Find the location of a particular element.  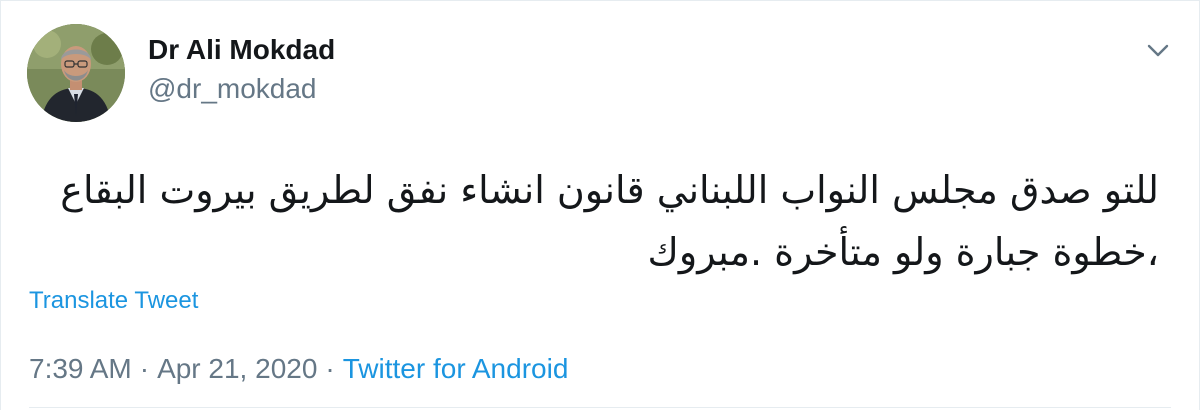

tweet-time: 7:39 AM is located at coordinates (80, 368).